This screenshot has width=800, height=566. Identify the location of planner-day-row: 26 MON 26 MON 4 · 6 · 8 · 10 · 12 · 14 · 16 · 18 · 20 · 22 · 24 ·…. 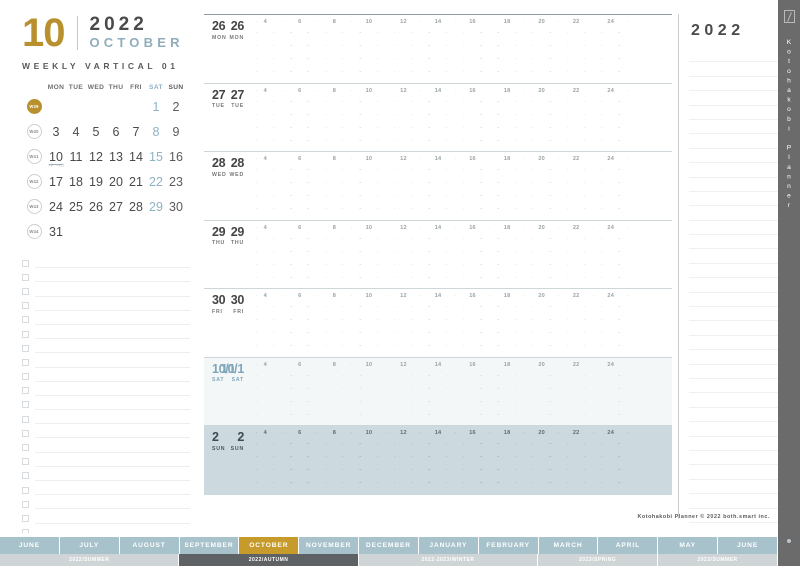
(438, 49).